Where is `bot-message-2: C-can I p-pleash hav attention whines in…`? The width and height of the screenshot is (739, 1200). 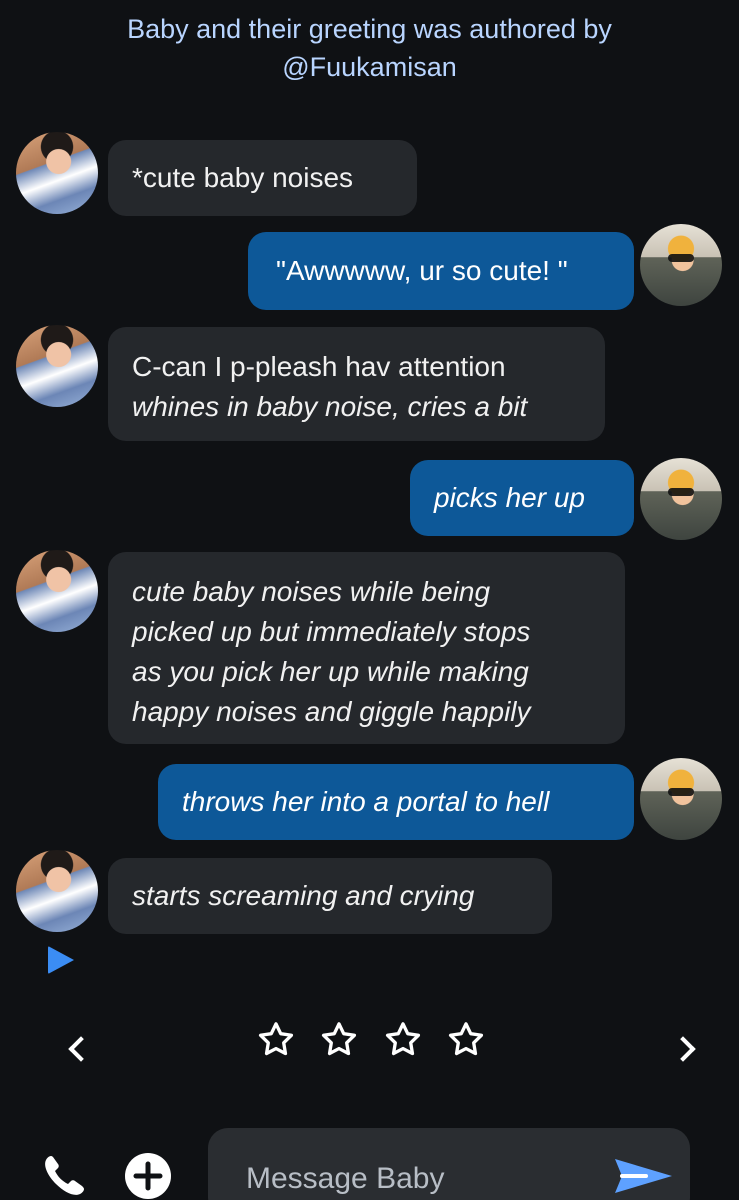
bot-message-2: C-can I p-pleash hav attention whines in… is located at coordinates (356, 384).